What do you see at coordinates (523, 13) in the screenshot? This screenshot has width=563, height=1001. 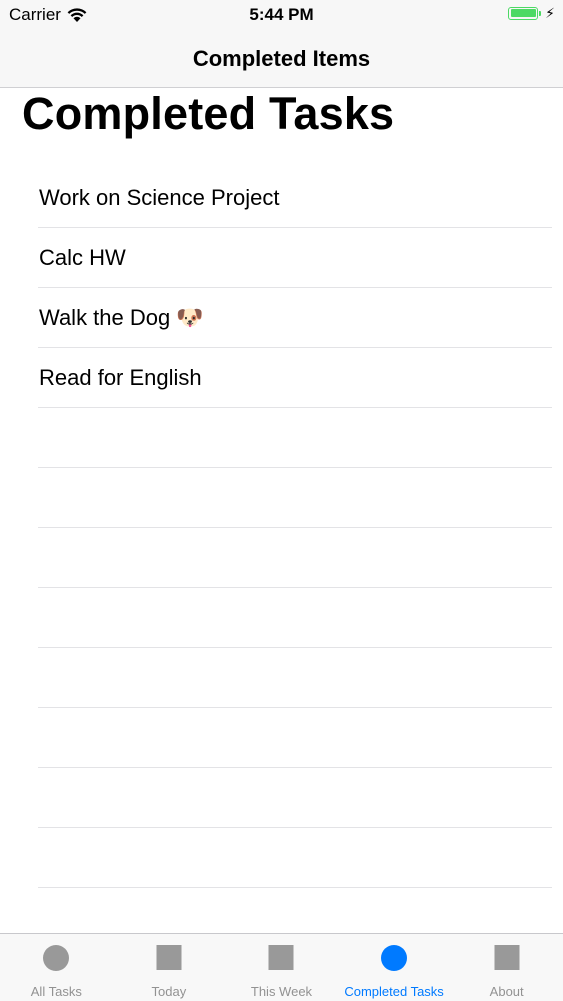 I see `battery-icon` at bounding box center [523, 13].